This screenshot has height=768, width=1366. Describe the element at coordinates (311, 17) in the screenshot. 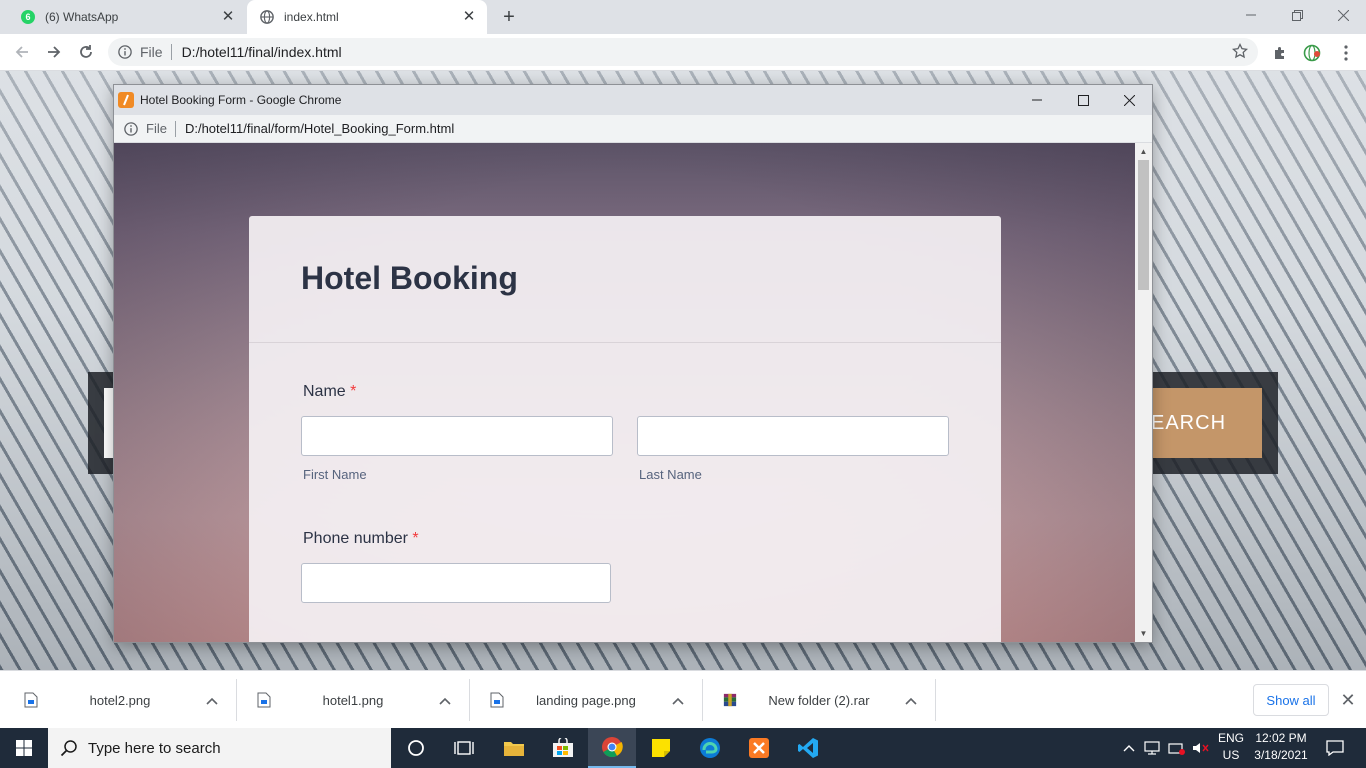

I see `tab-title: index.html` at that location.